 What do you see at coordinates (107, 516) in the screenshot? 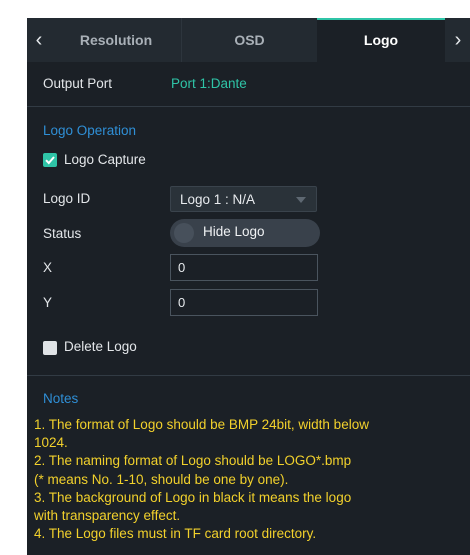
I see `notes-line: with transparency effect.` at bounding box center [107, 516].